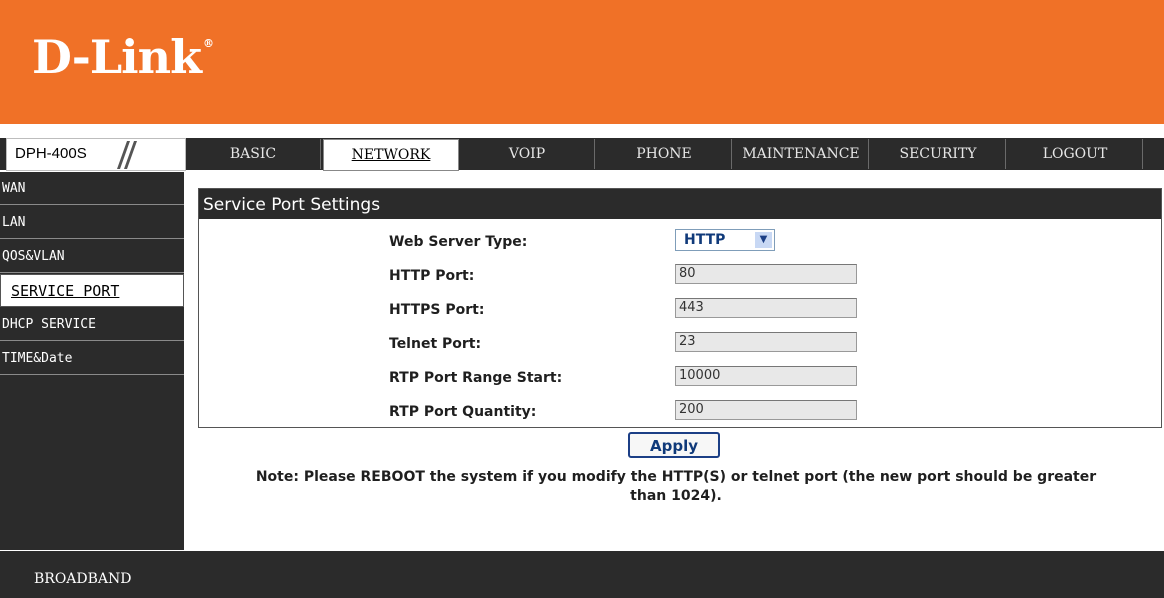 This screenshot has width=1164, height=598. What do you see at coordinates (391, 155) in the screenshot?
I see `tab-network: NETWORK` at bounding box center [391, 155].